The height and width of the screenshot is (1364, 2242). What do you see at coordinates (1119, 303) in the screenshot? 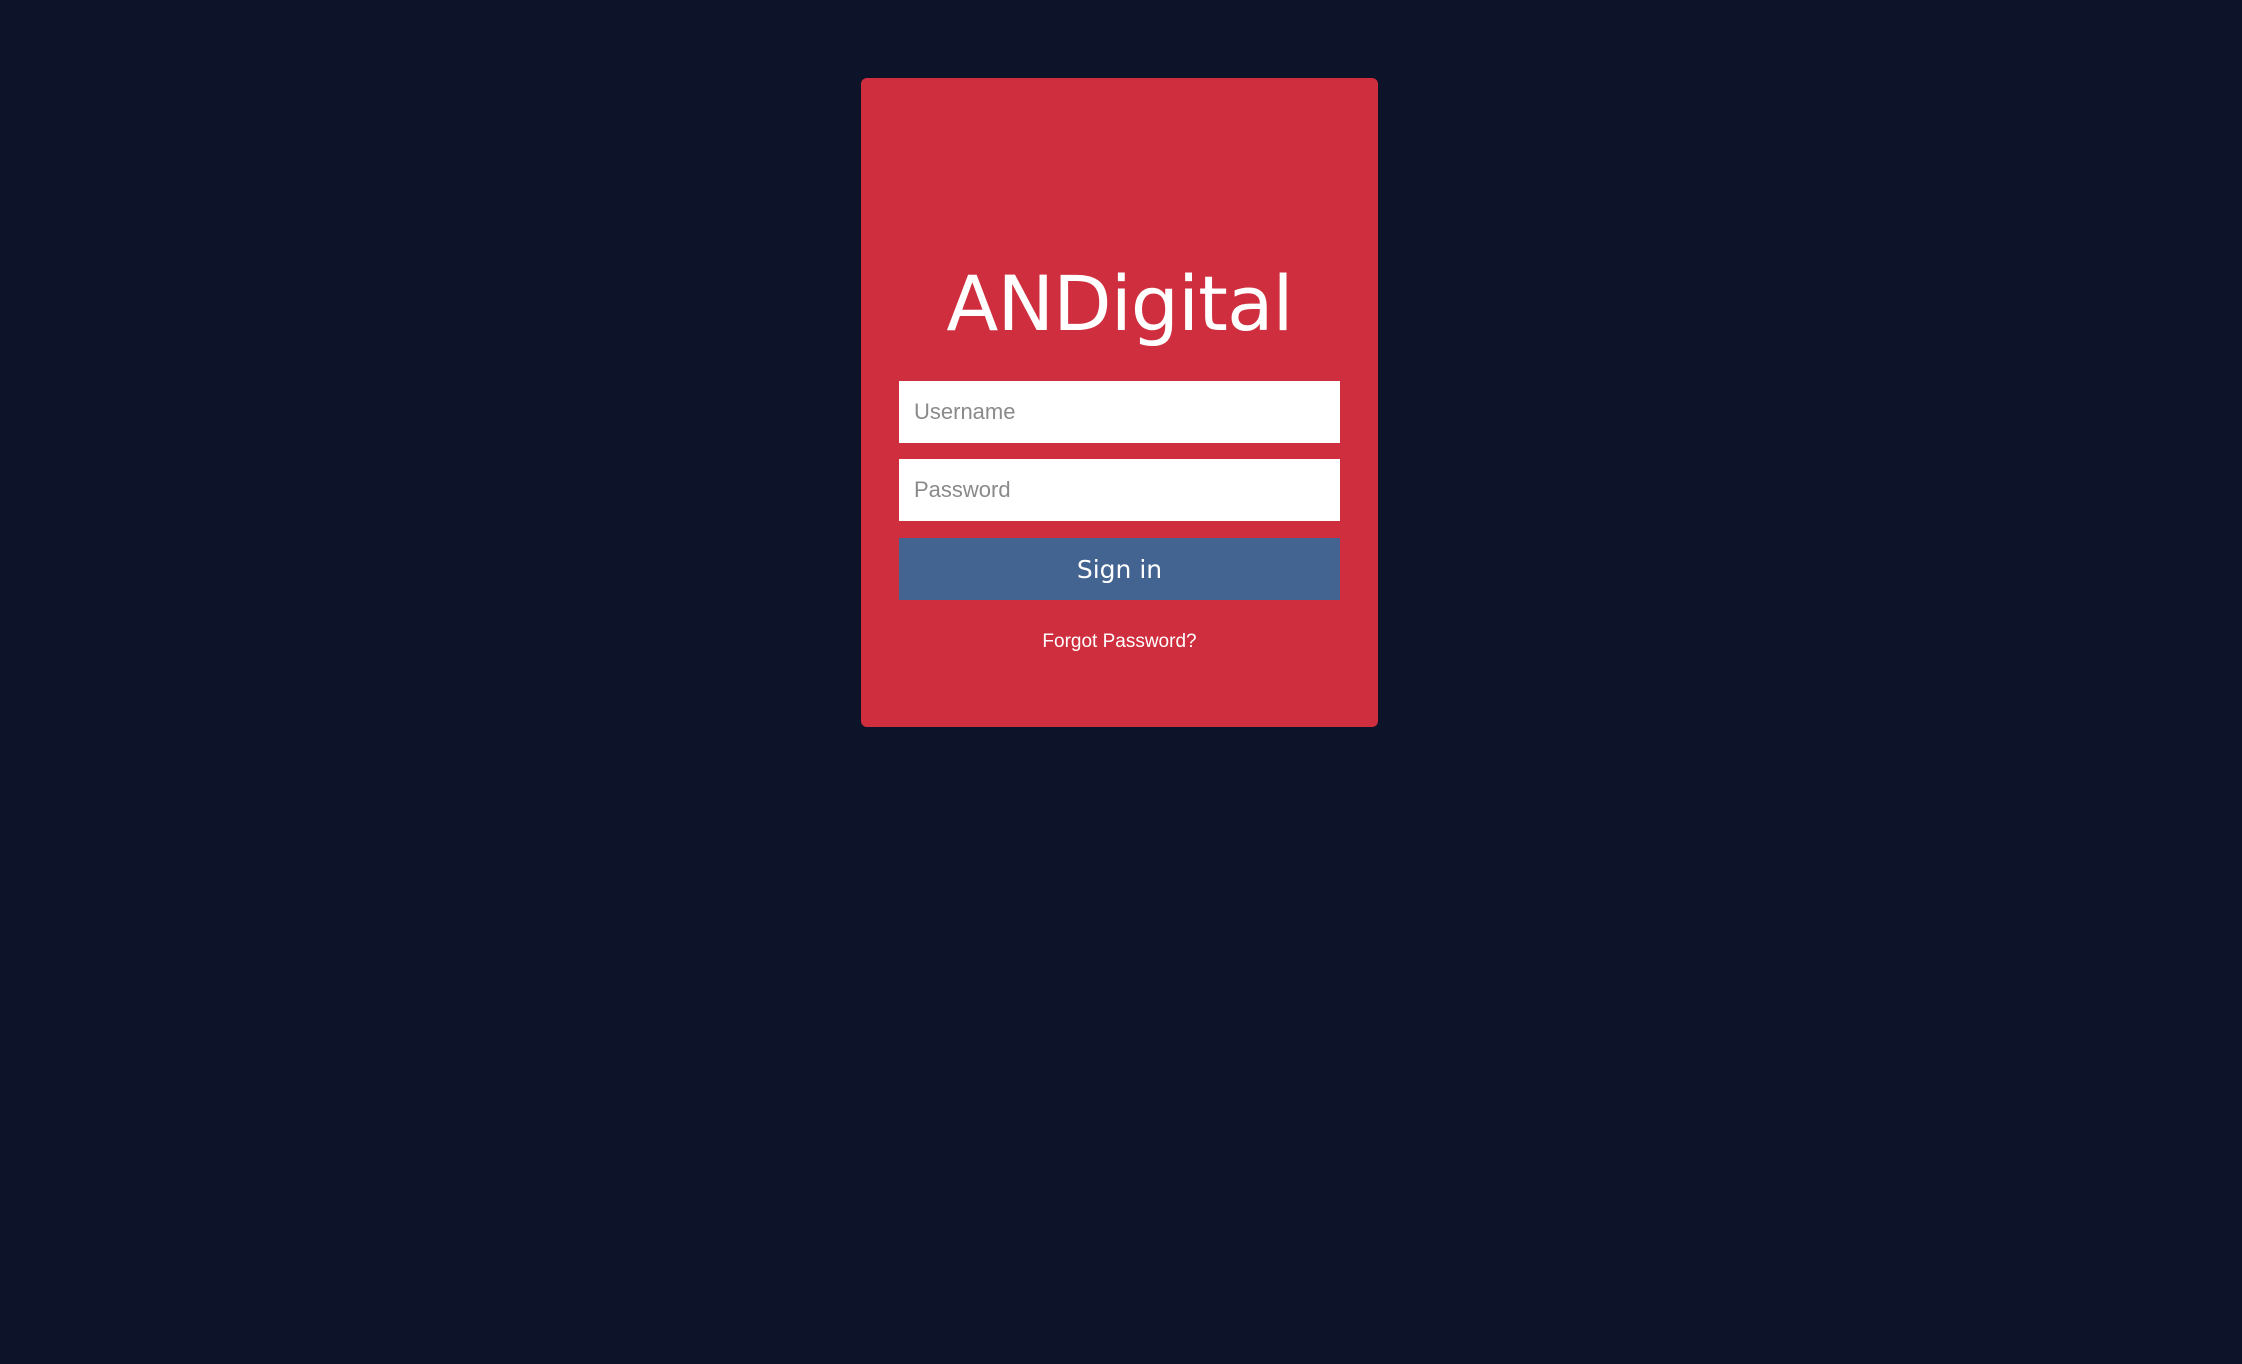
I see `brand-logo: ANDigital` at bounding box center [1119, 303].